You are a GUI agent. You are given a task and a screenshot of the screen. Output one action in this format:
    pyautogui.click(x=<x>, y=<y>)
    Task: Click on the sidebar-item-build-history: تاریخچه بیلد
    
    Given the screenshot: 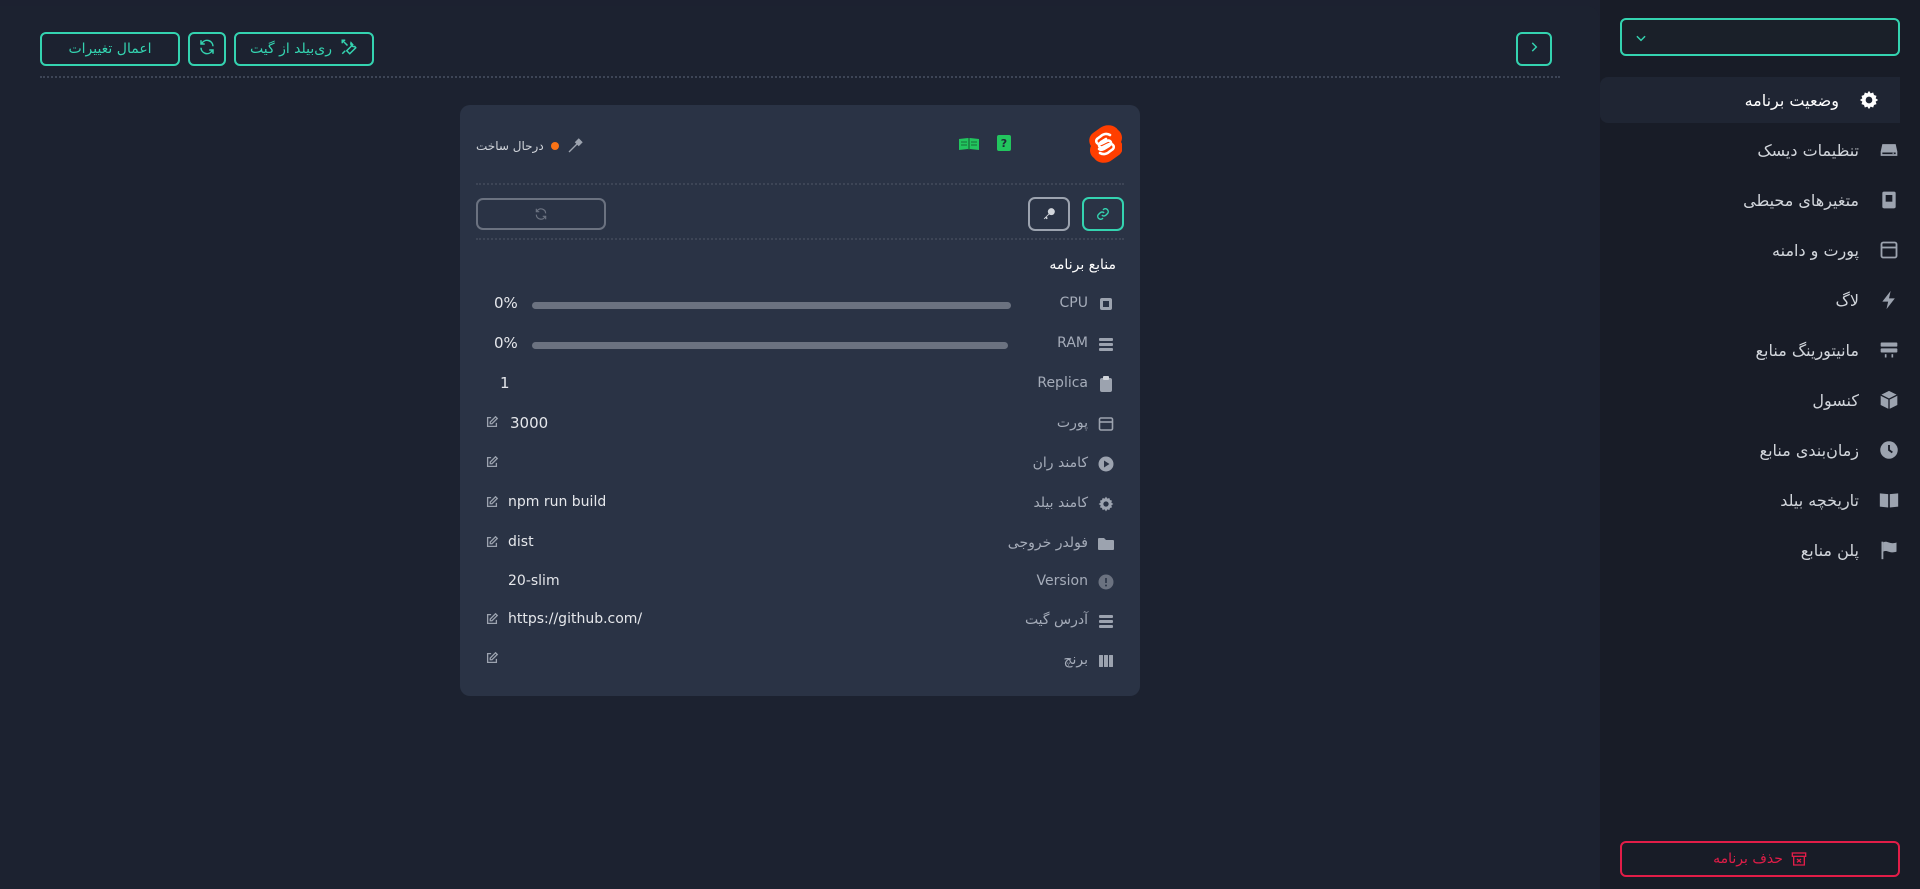 What is the action you would take?
    pyautogui.click(x=1770, y=500)
    